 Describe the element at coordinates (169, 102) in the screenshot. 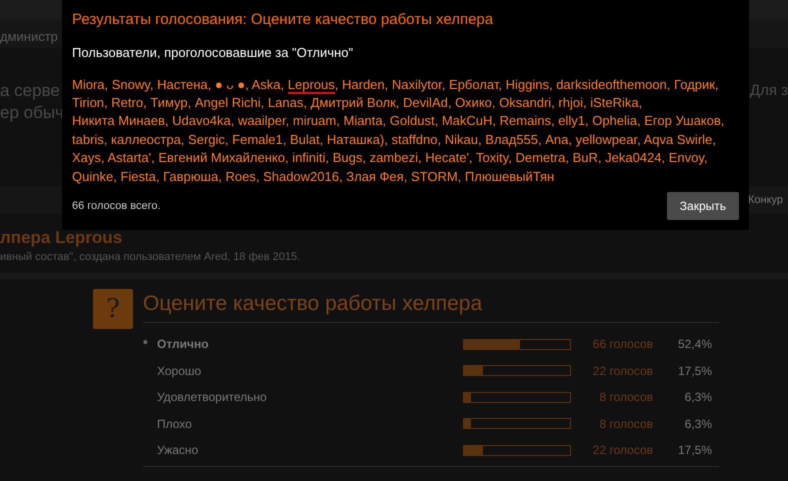

I see `voter-link: Тимур` at that location.